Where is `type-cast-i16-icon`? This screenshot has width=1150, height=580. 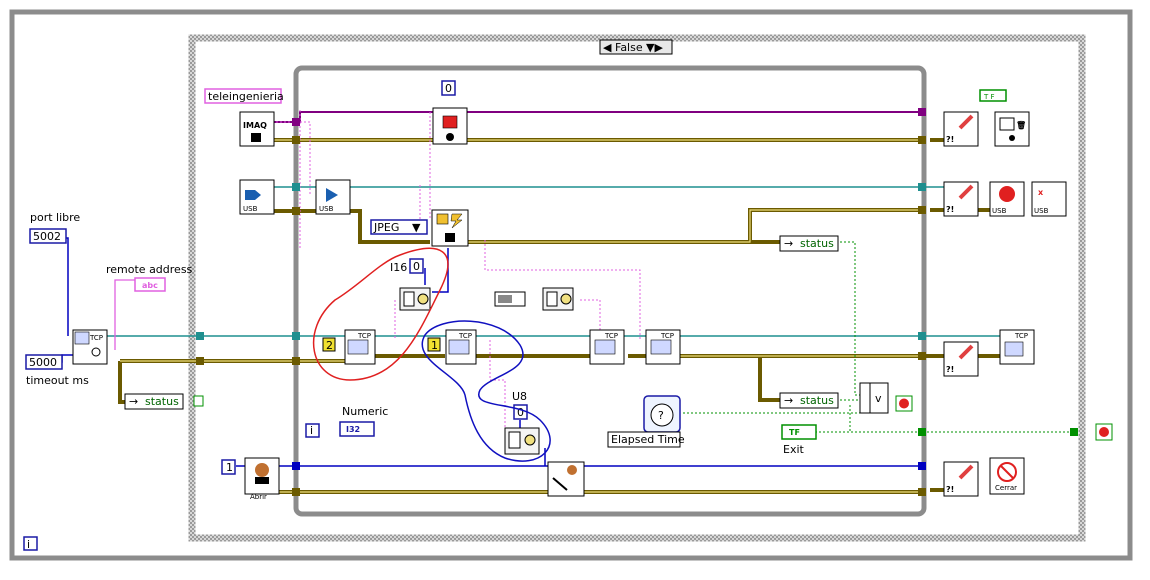 type-cast-i16-icon is located at coordinates (415, 299).